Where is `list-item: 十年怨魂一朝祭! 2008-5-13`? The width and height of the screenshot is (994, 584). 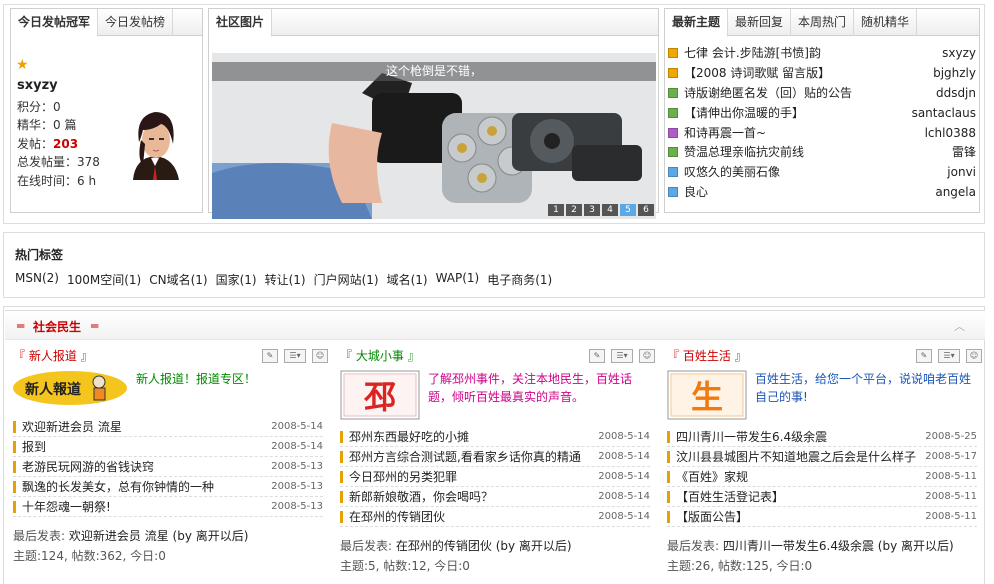 list-item: 十年怨魂一朝祭! 2008-5-13 is located at coordinates (168, 507).